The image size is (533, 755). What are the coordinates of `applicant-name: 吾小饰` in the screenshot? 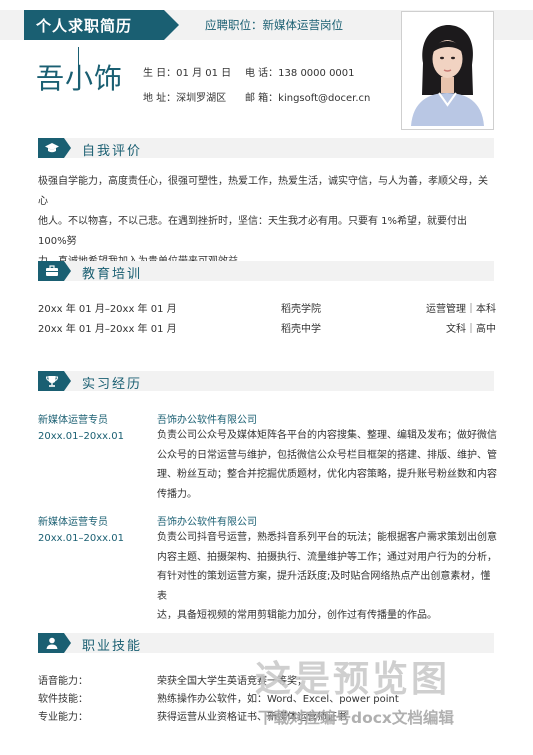 It's located at (80, 78).